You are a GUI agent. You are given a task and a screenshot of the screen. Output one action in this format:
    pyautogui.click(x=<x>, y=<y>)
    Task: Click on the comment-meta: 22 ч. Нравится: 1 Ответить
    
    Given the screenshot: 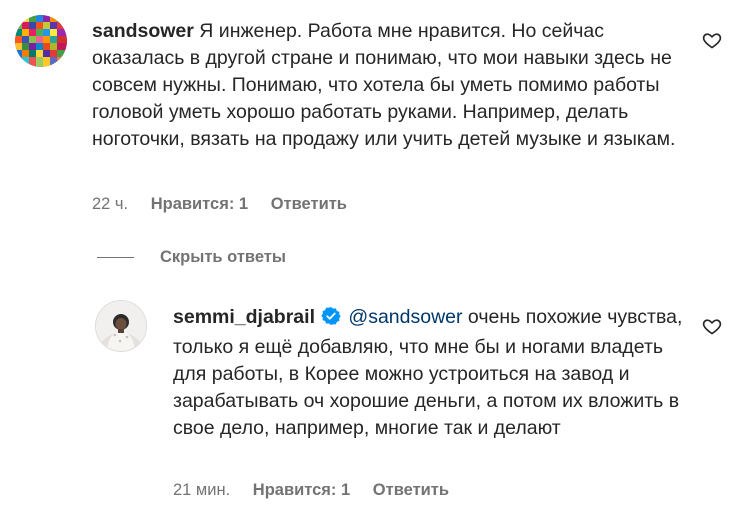 What is the action you would take?
    pyautogui.click(x=219, y=204)
    